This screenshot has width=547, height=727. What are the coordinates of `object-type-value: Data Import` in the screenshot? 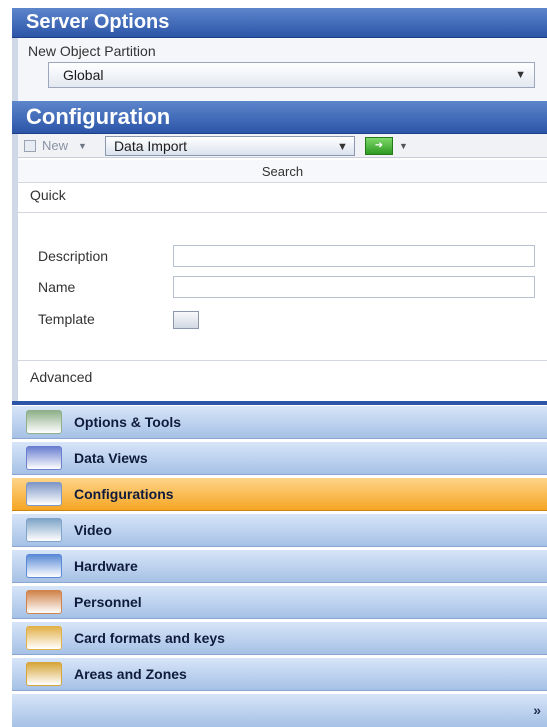 It's located at (150, 145).